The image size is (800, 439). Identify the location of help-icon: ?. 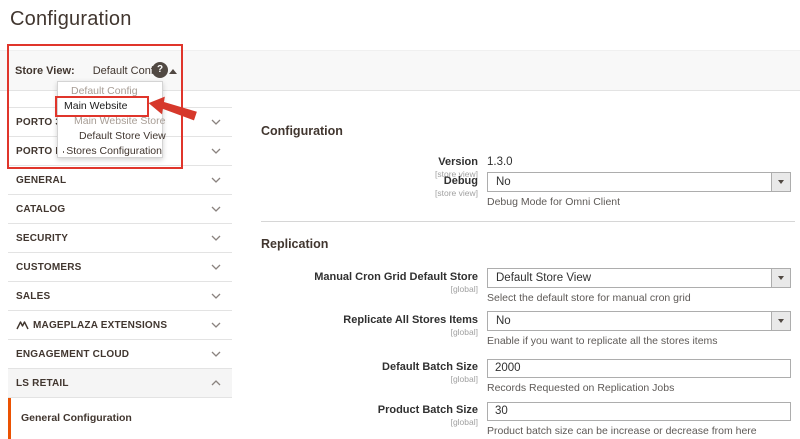
(160, 70).